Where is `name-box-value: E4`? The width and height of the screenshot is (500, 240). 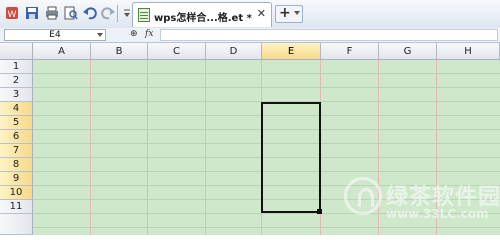 name-box-value: E4 is located at coordinates (55, 35).